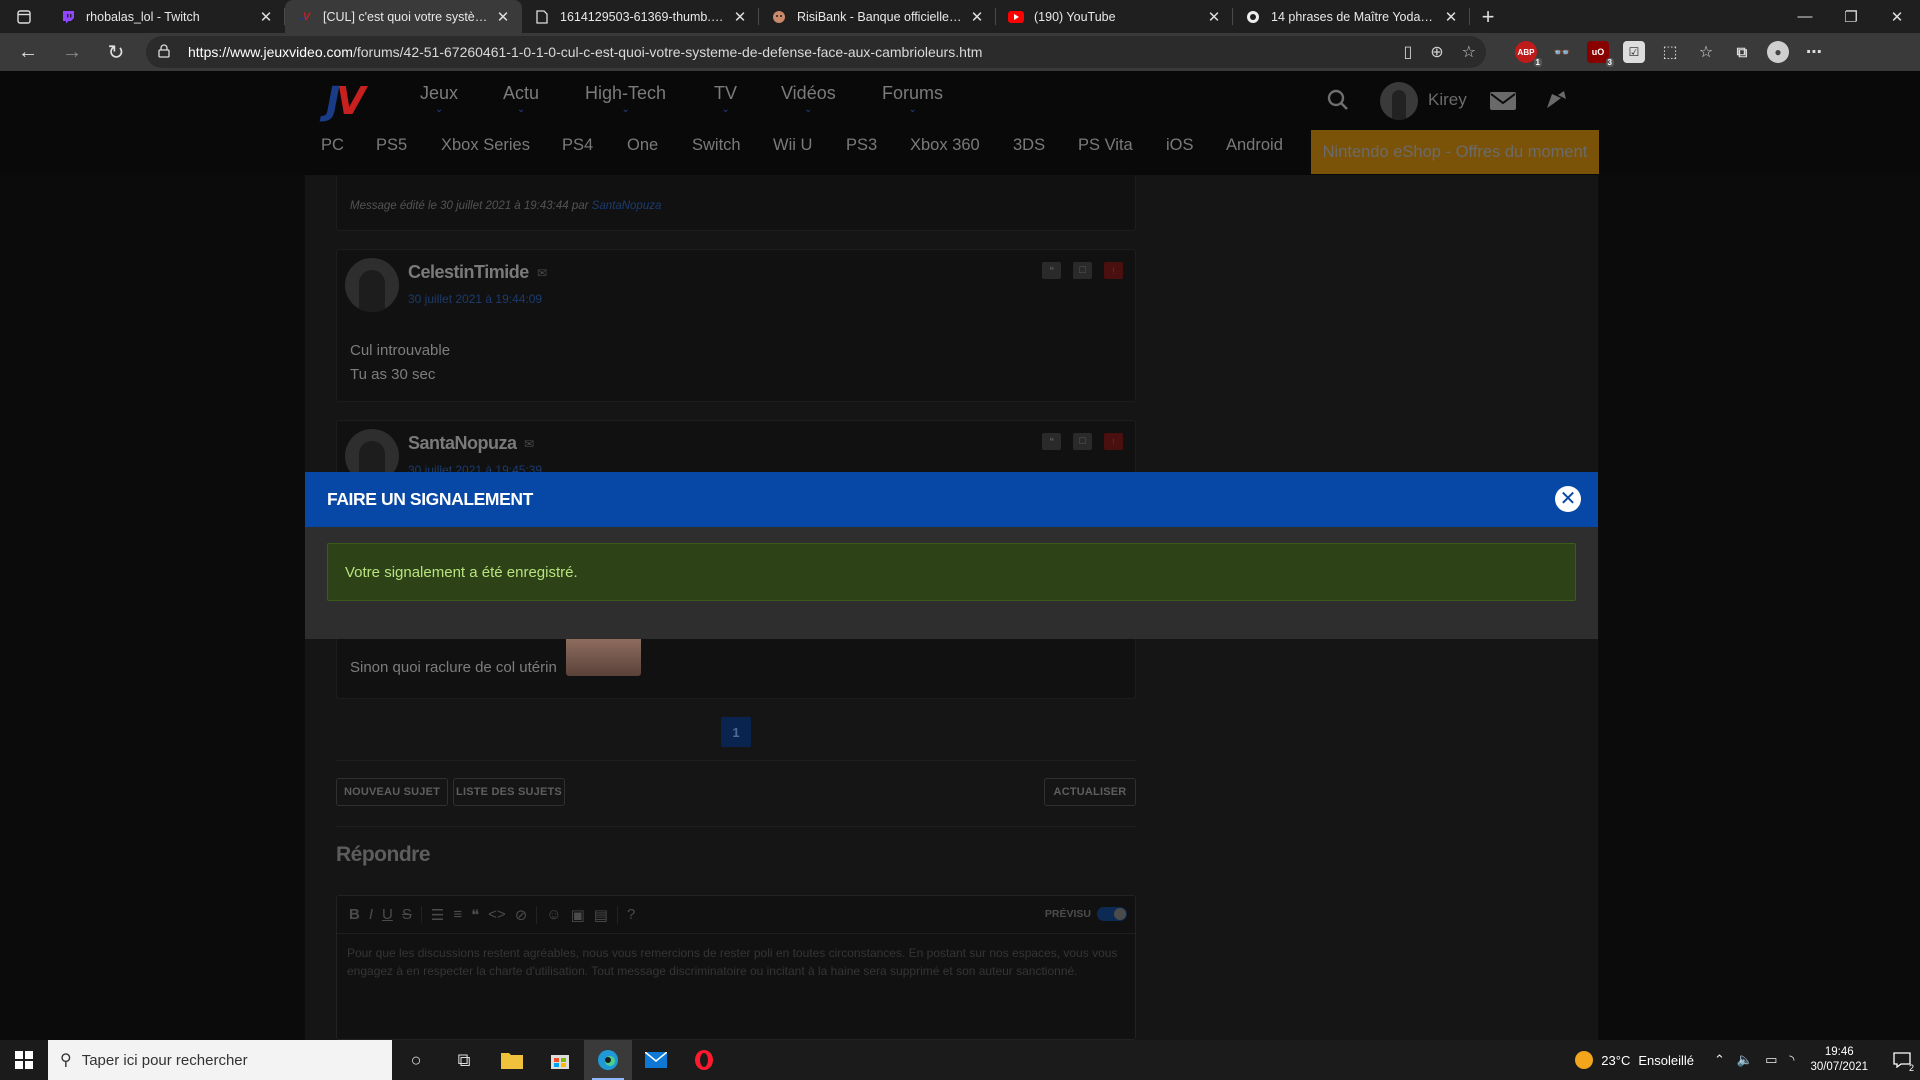 This screenshot has height=1080, width=1920. Describe the element at coordinates (166, 16) in the screenshot. I see `browser-tab: rhobalas_lol - Twitch ✕` at that location.